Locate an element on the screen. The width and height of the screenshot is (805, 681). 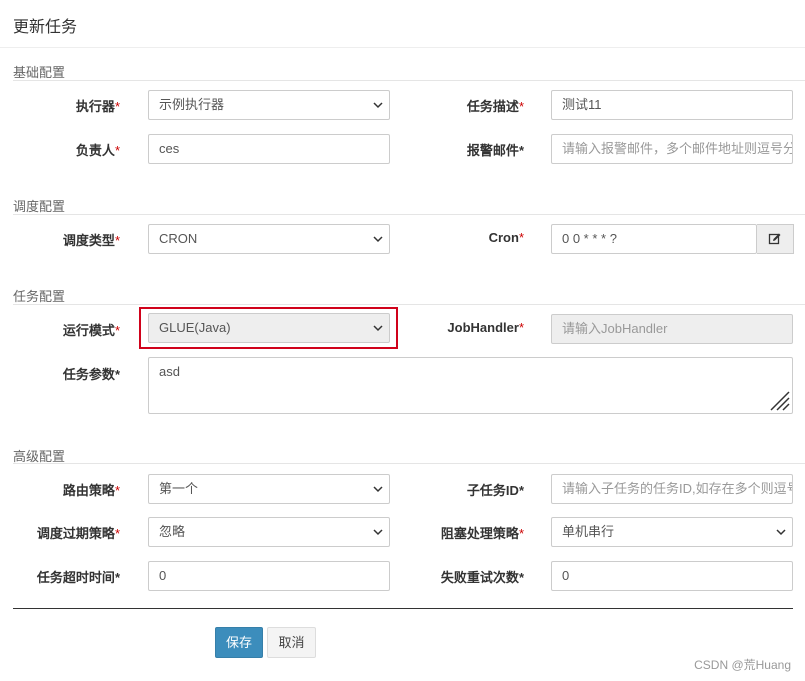
resize-grip-icon is located at coordinates (779, 400).